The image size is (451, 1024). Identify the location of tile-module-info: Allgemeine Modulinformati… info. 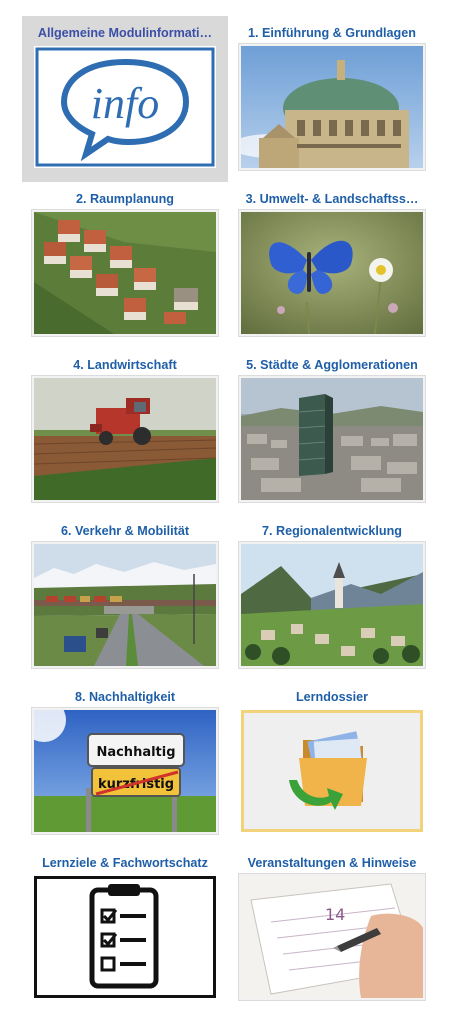
(125, 99).